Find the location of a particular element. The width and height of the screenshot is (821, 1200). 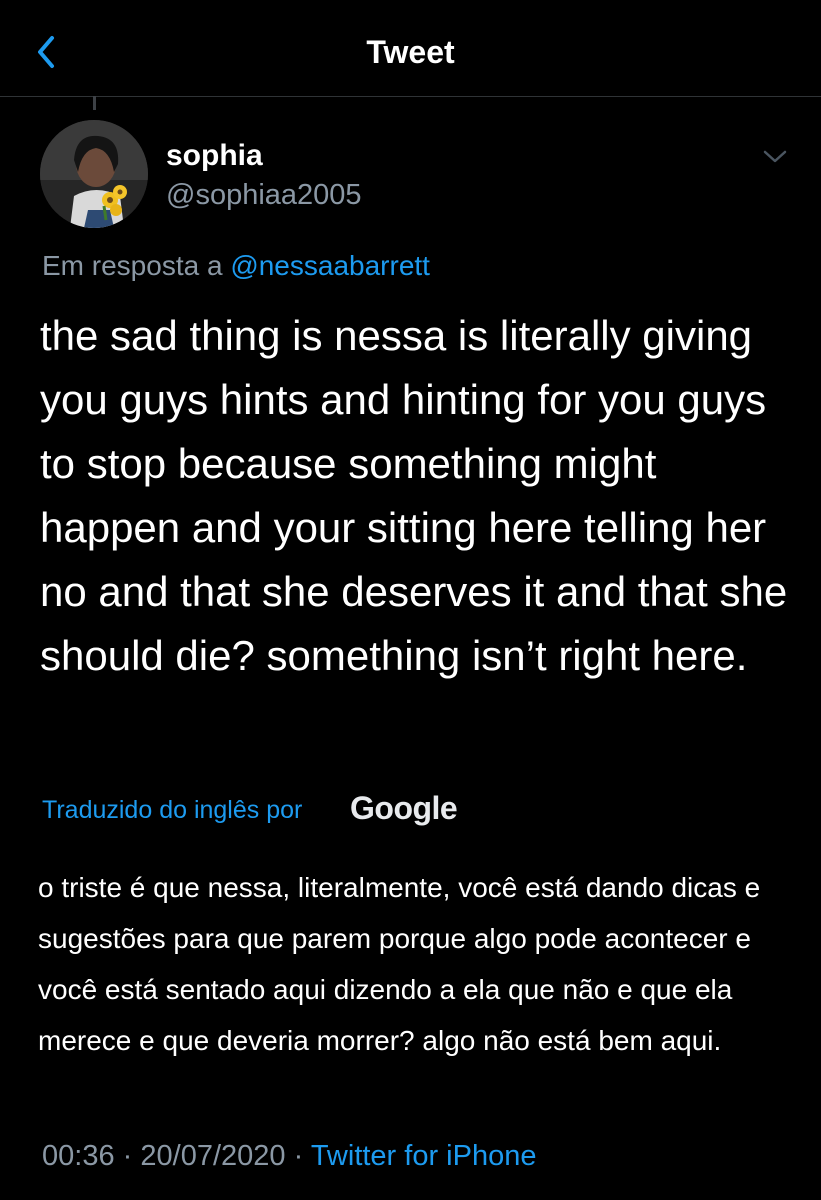

top-bar: Tweet is located at coordinates (410, 48).